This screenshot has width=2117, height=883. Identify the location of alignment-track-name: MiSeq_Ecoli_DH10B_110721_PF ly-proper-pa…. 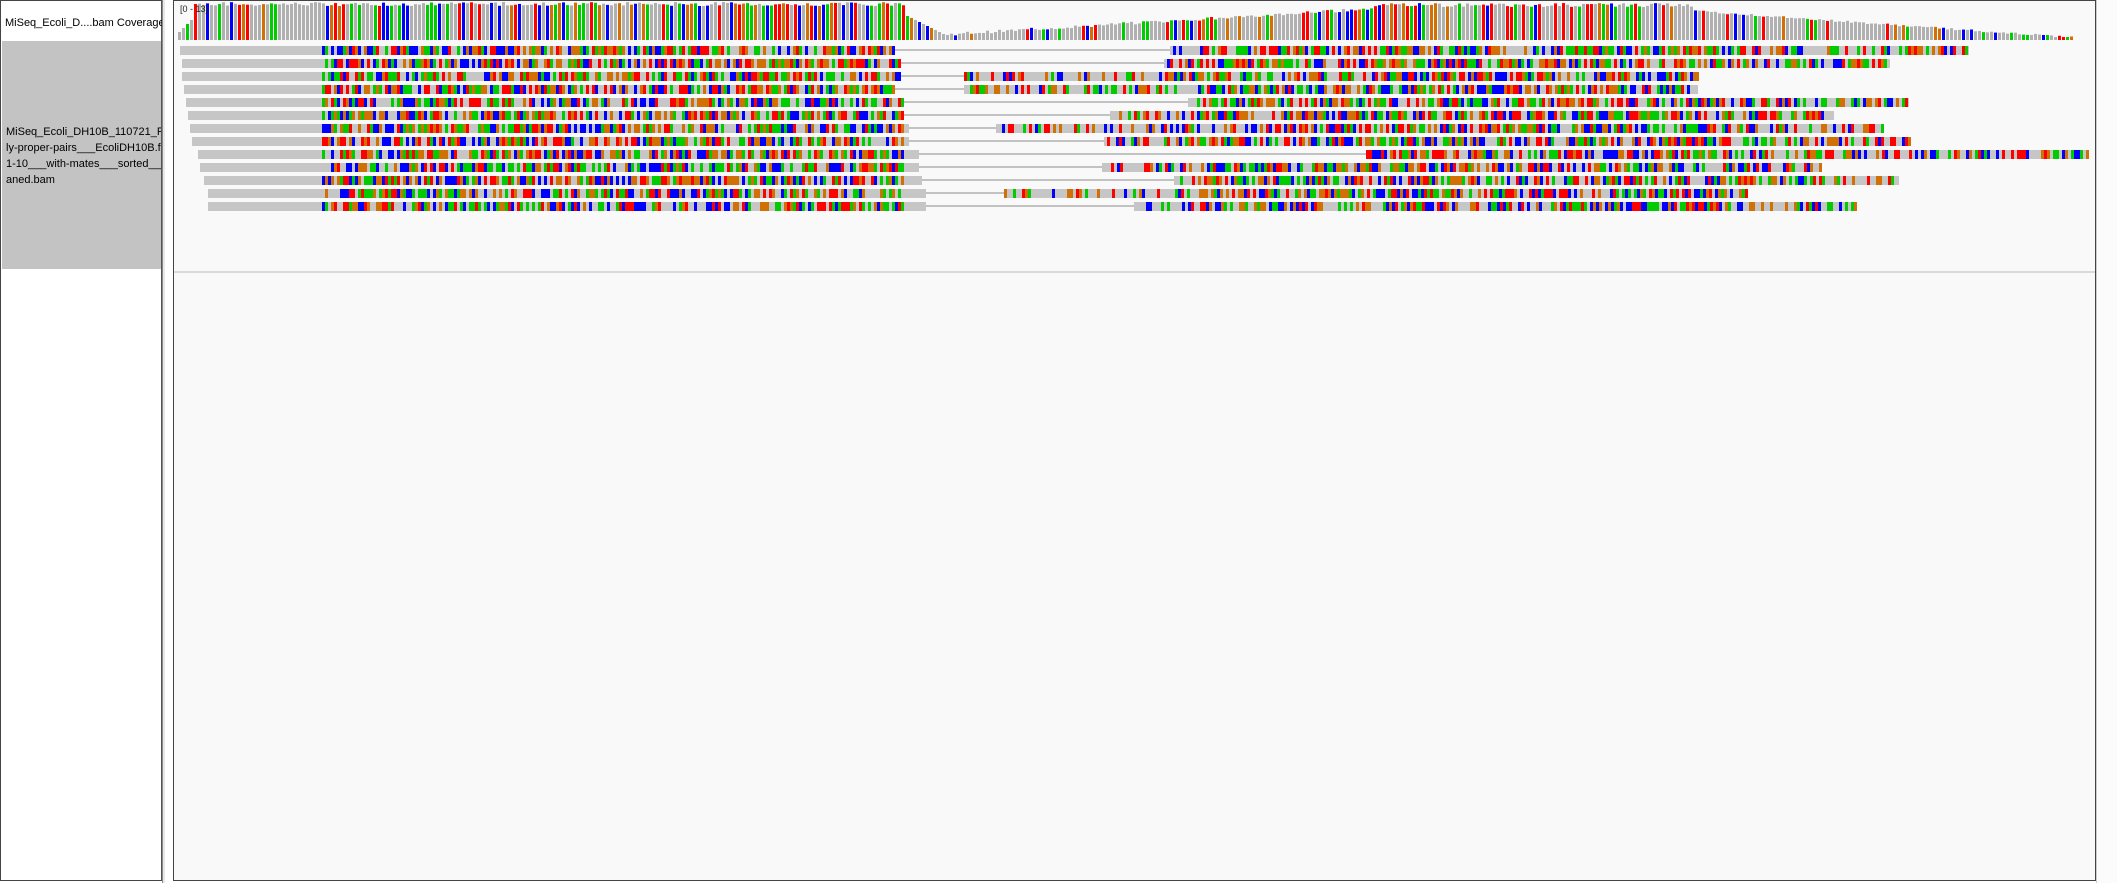
(81, 155).